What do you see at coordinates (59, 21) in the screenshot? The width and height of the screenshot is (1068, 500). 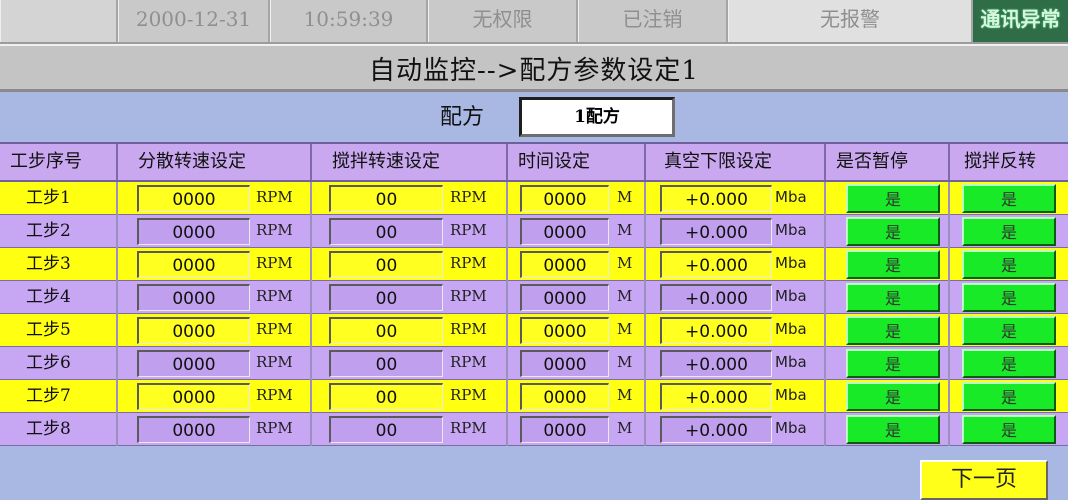 I see `status-spacer` at bounding box center [59, 21].